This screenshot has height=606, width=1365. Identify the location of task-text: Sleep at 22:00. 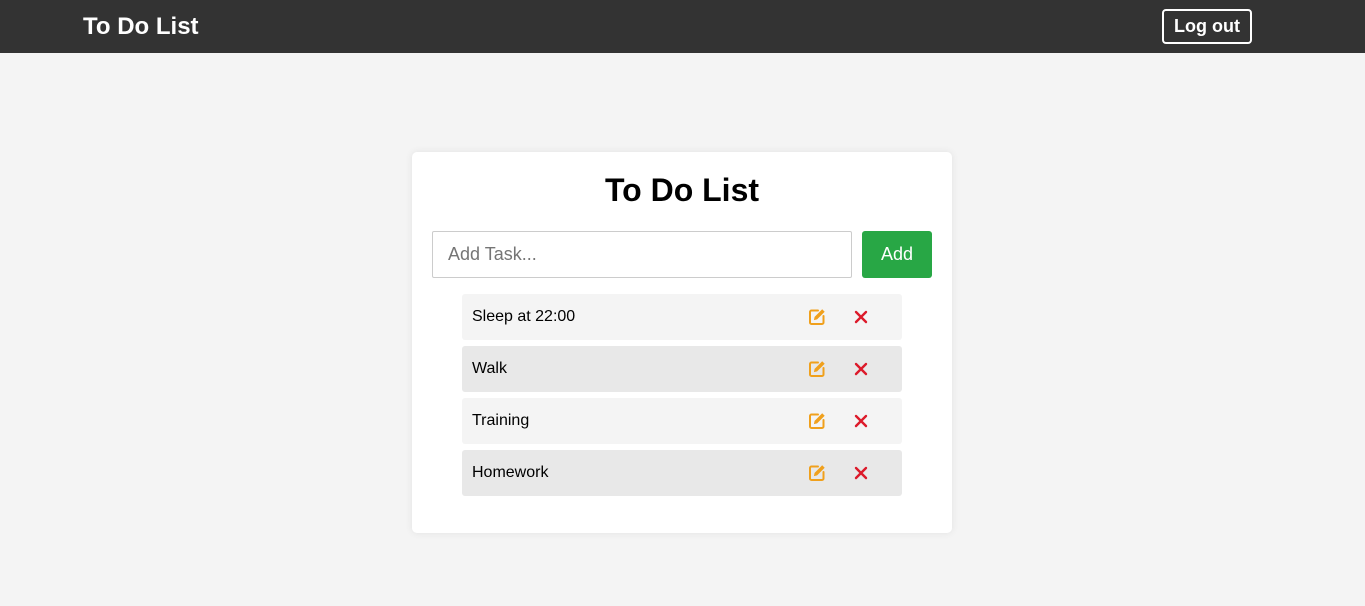
(524, 316).